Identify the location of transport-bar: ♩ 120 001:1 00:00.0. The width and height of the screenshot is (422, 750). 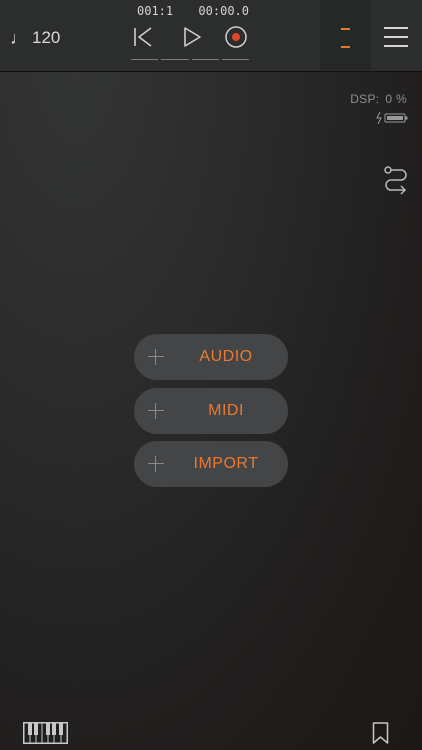
(211, 36).